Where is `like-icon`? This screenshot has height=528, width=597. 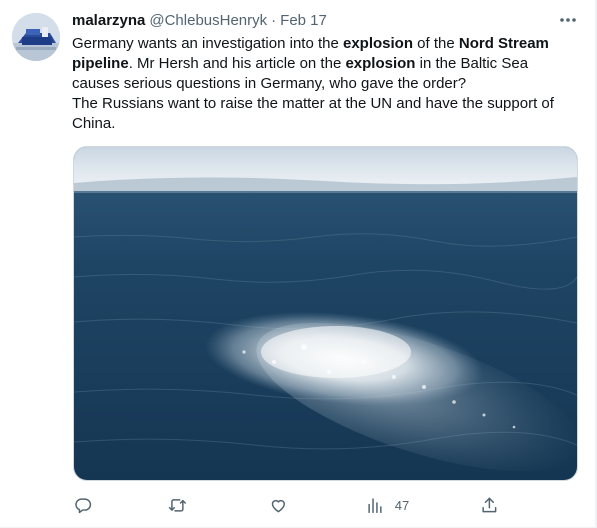
like-icon is located at coordinates (278, 505).